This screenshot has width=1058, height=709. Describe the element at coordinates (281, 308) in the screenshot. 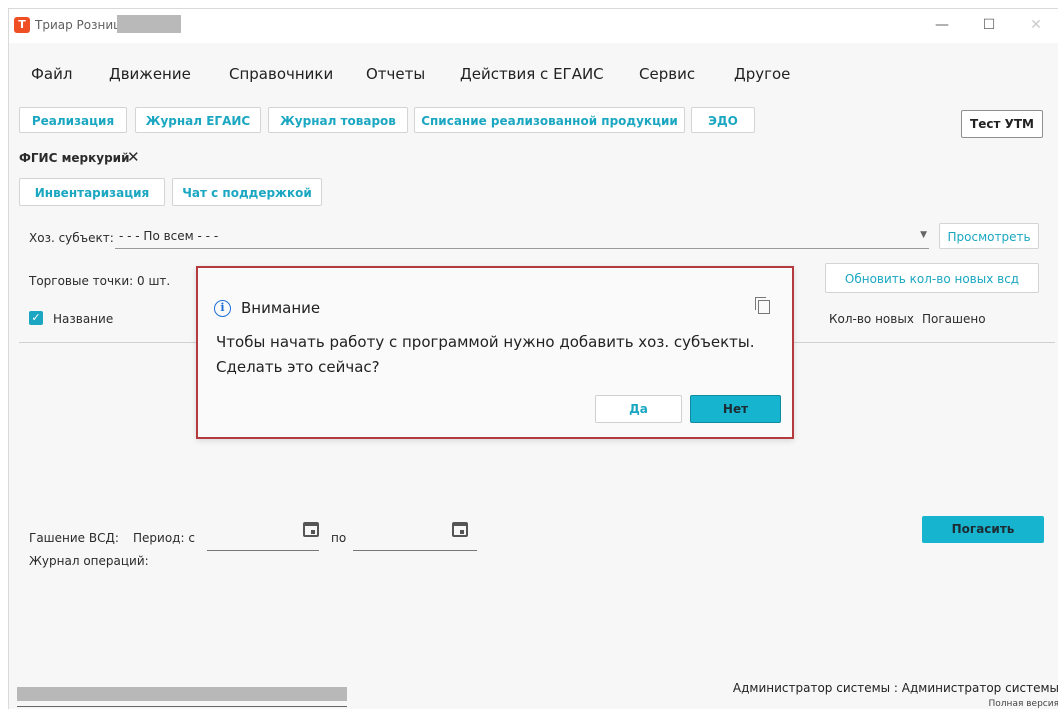

I see `dialog-title: Внимание` at that location.